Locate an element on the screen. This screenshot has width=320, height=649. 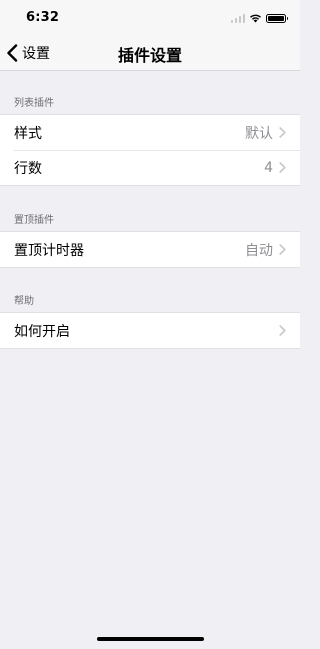
row-line-count: 行数 4 is located at coordinates (150, 167).